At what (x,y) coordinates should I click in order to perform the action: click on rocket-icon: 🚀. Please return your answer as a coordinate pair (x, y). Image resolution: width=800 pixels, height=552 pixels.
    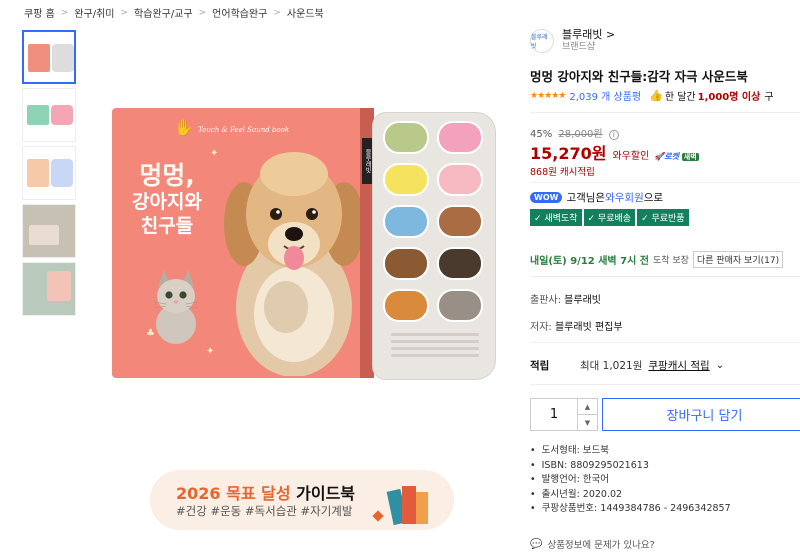
    Looking at the image, I should click on (659, 156).